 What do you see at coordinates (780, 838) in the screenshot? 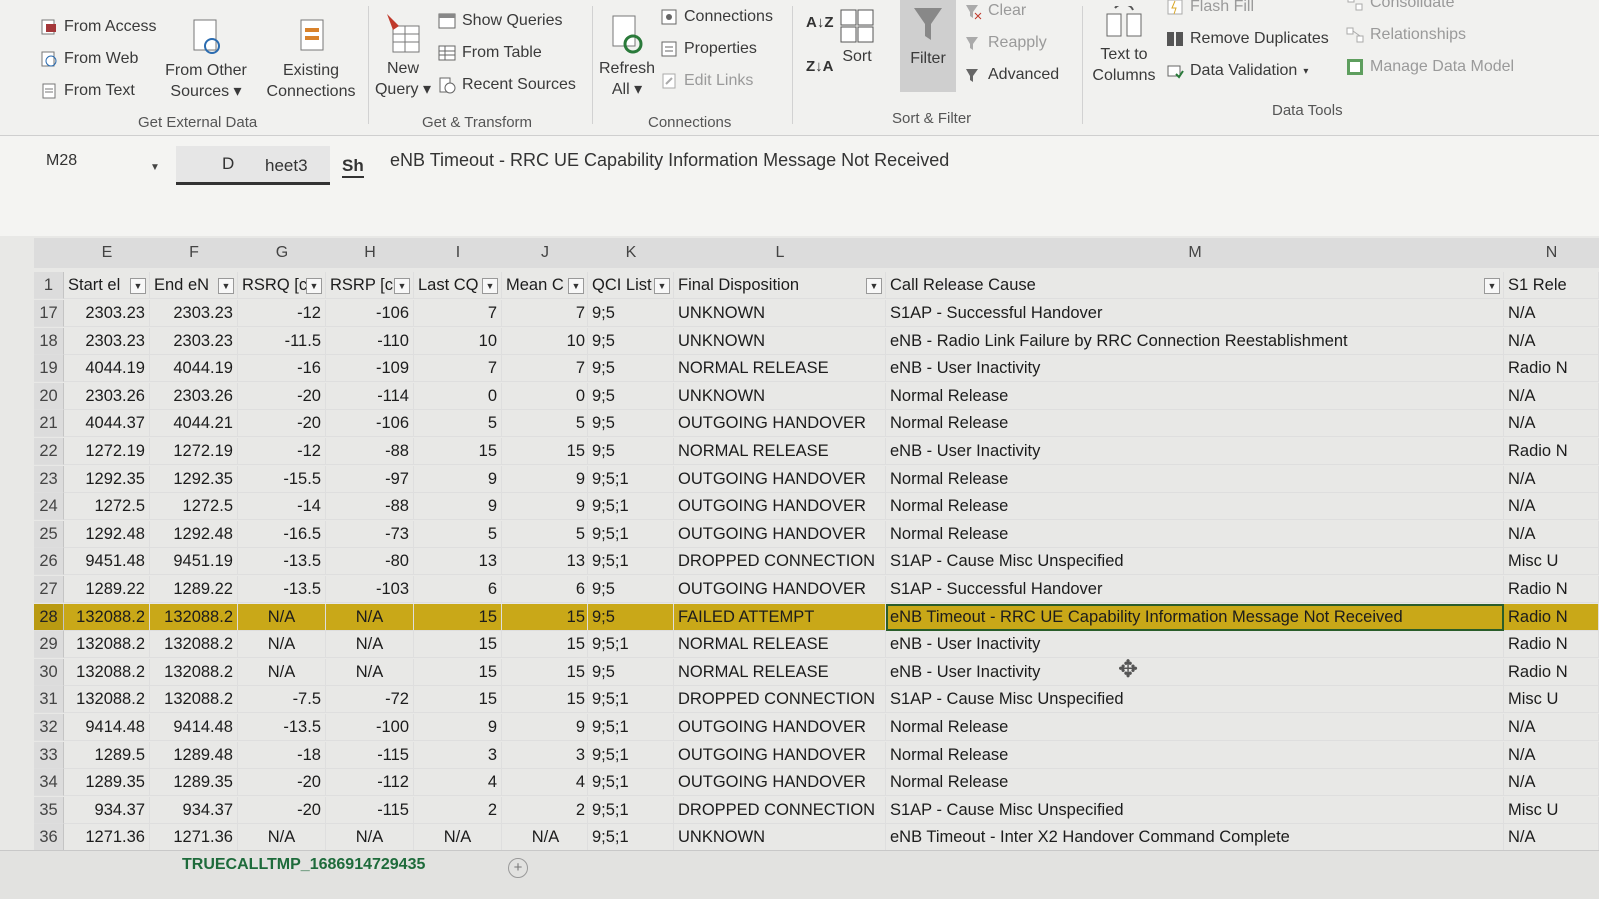
I see `cell-l: UNKNOWN` at bounding box center [780, 838].